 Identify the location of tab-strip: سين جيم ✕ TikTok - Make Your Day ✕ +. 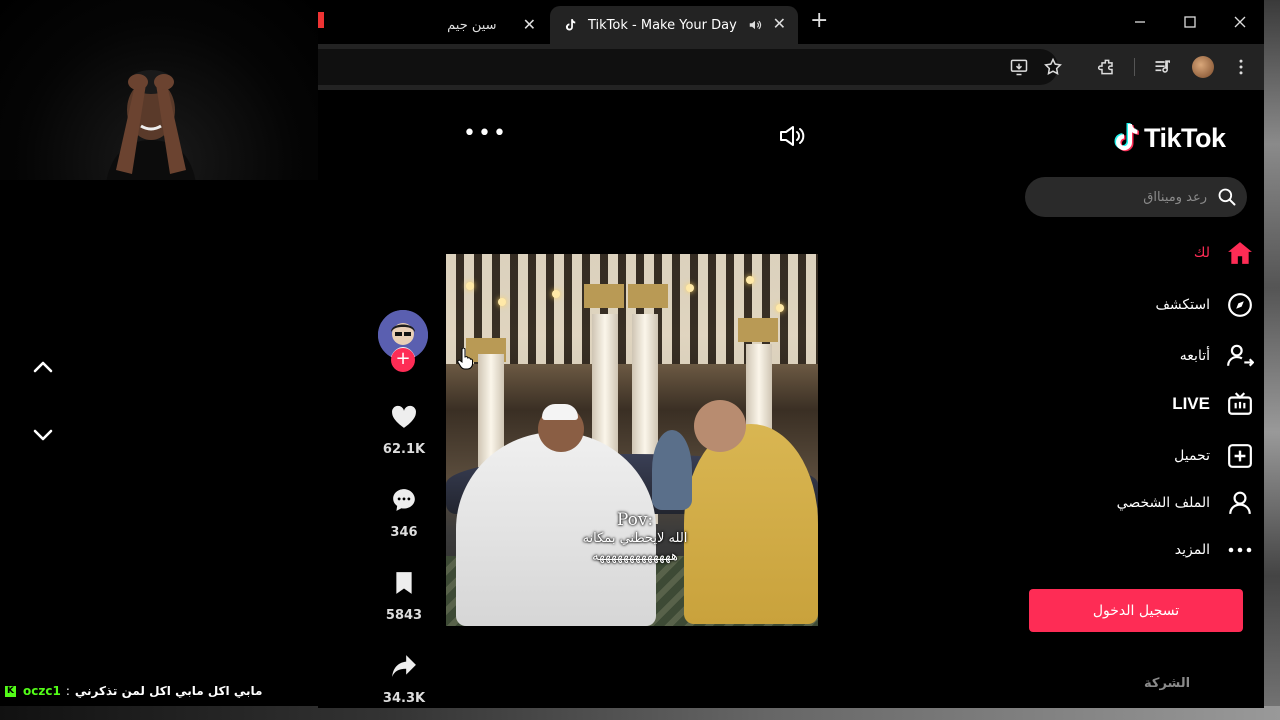
(791, 22).